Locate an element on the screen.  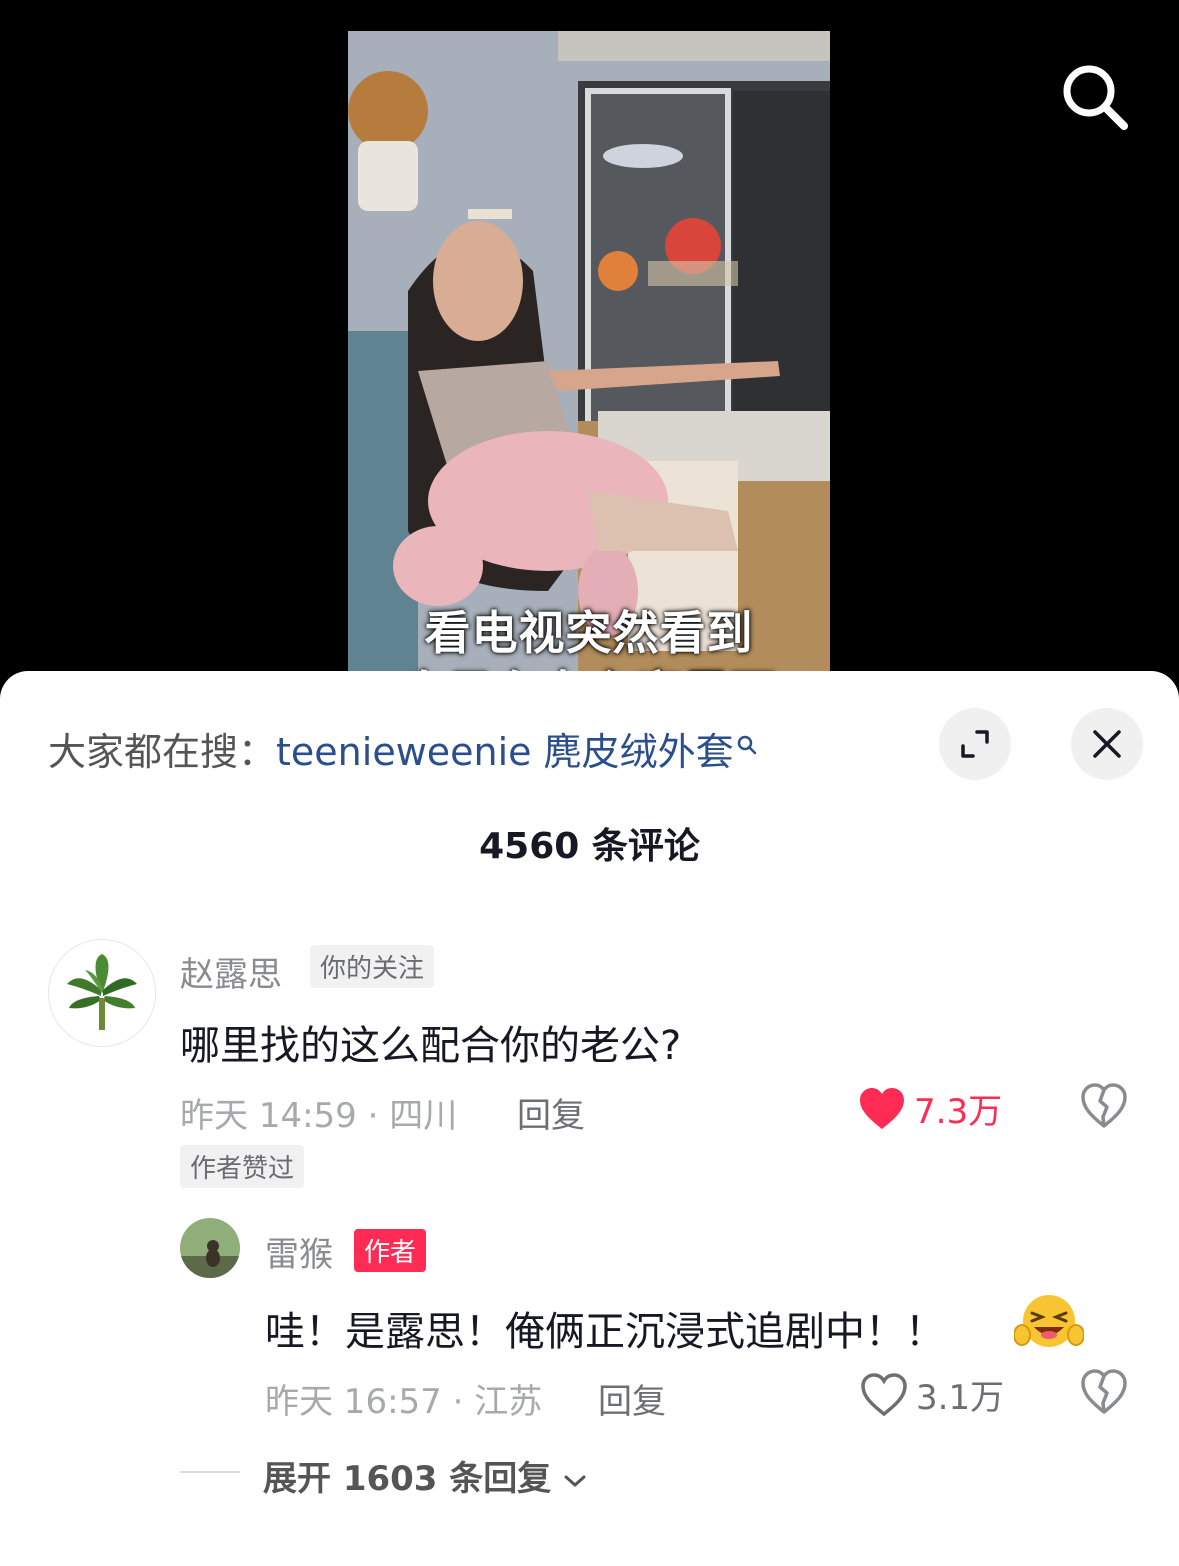
comment-count: 4560 条评论 is located at coordinates (589, 846).